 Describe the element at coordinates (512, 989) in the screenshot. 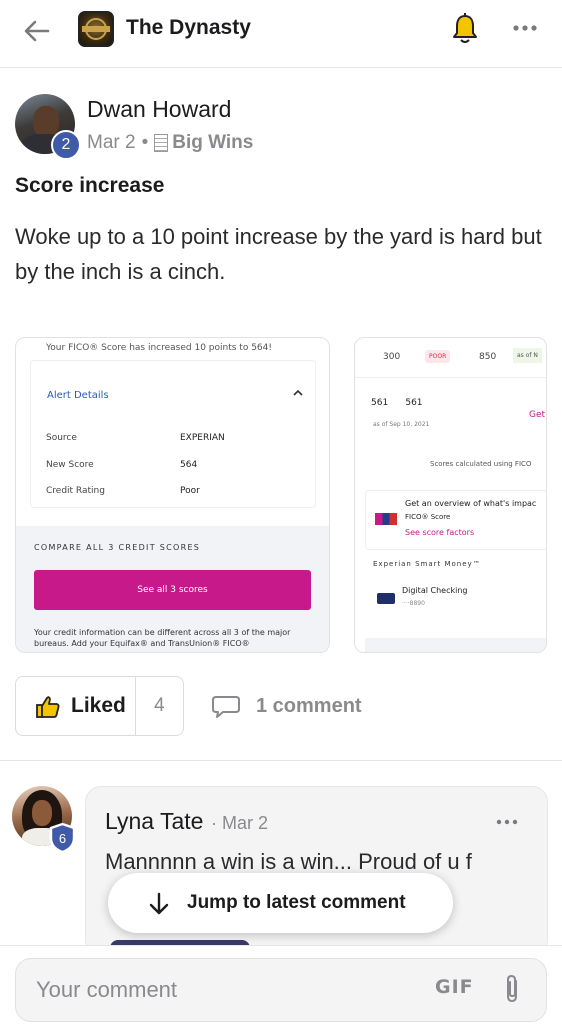

I see `paperclip-icon` at that location.